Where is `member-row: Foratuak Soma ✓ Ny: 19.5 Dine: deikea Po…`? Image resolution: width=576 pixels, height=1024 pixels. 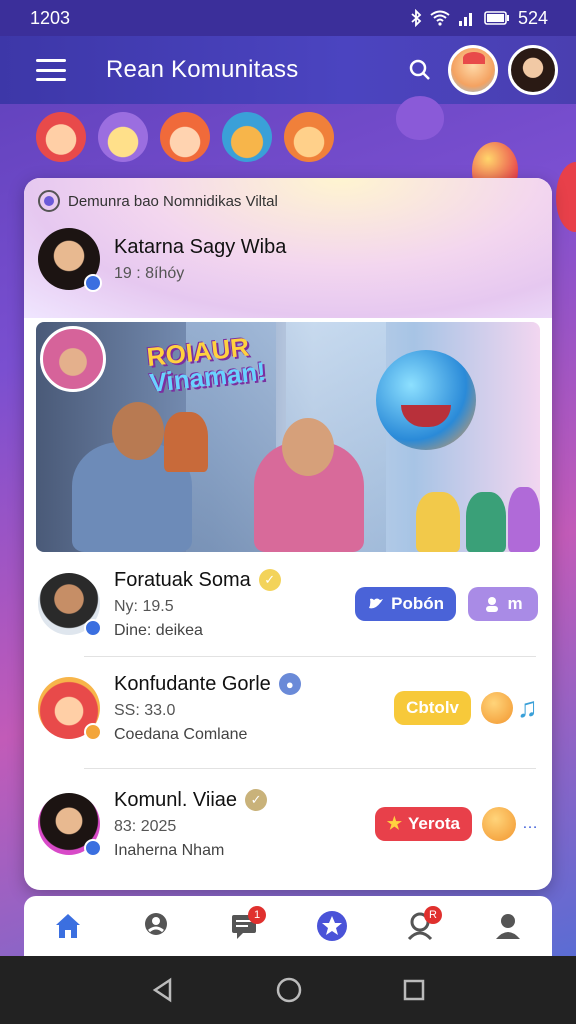 member-row: Foratuak Soma ✓ Ny: 19.5 Dine: deikea Po… is located at coordinates (288, 604).